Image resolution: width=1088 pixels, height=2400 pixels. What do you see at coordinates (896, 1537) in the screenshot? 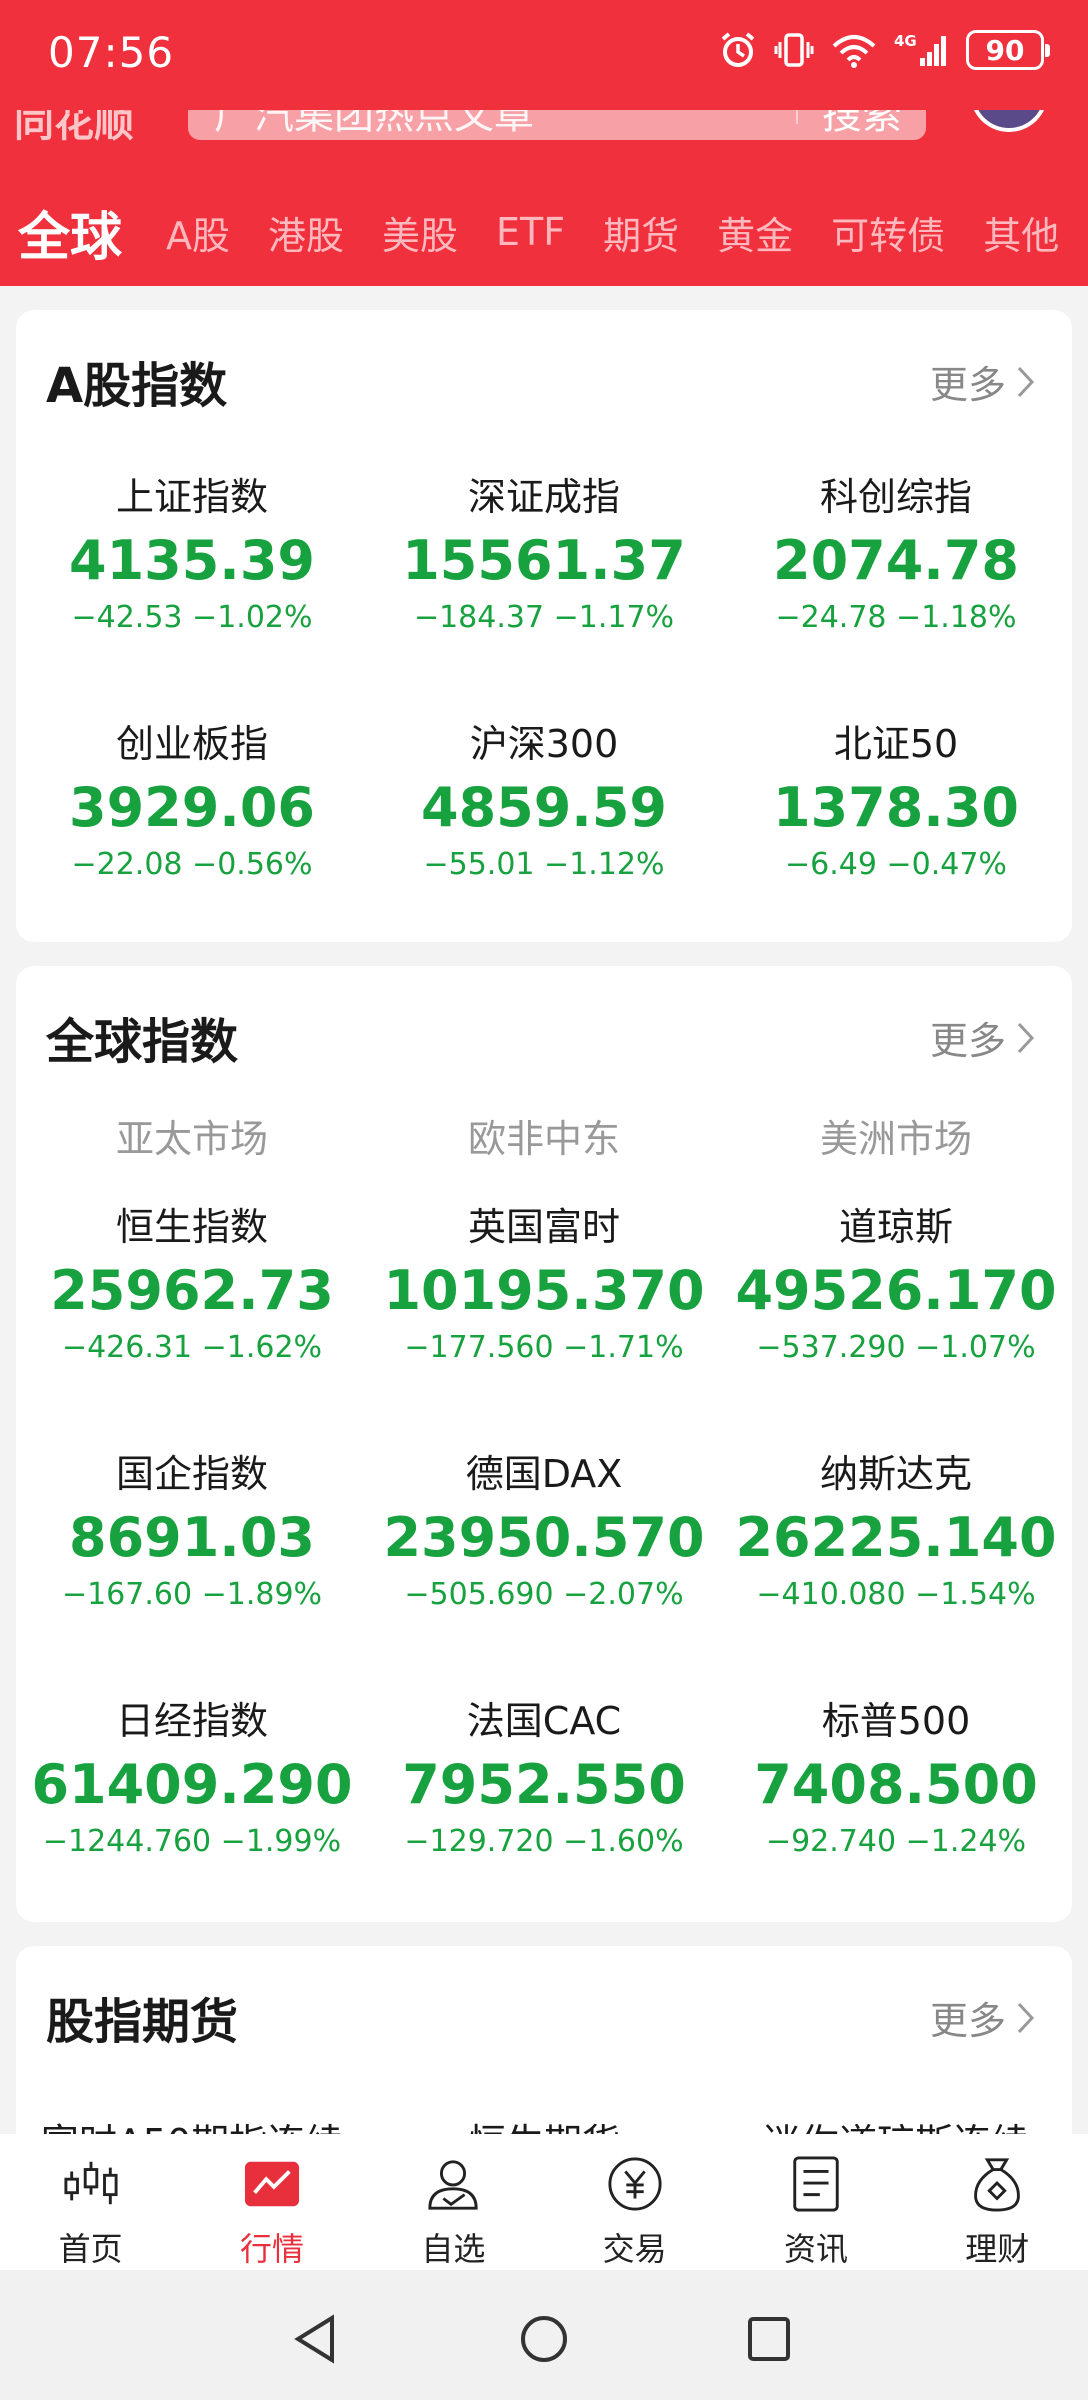
I see `index-price: 26225.140` at bounding box center [896, 1537].